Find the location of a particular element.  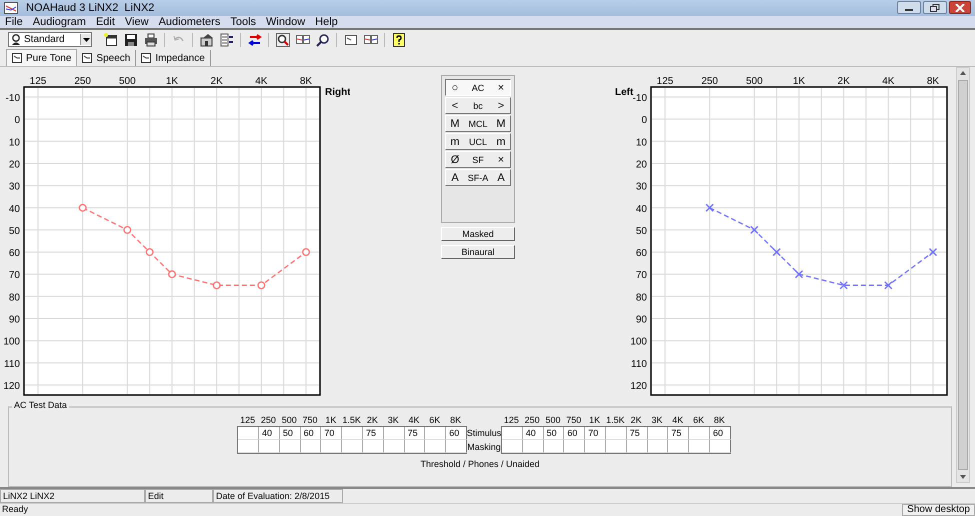

zoom-icon is located at coordinates (323, 39).